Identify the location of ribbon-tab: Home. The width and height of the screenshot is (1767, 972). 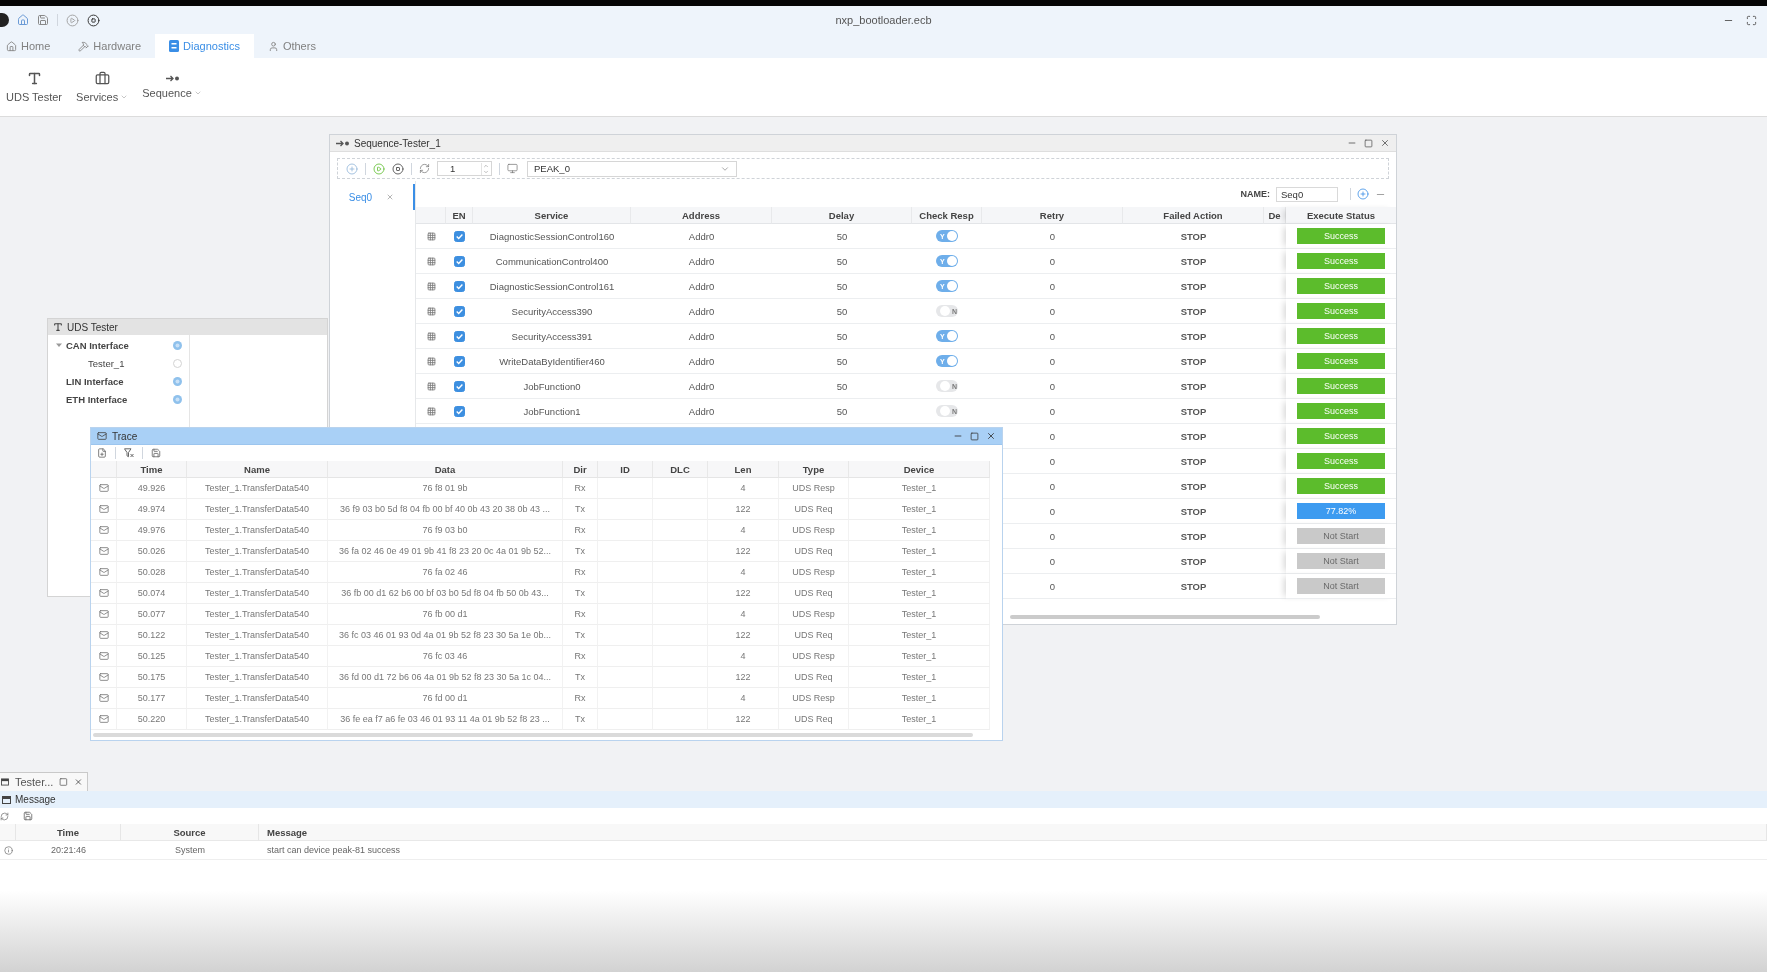
(32, 46).